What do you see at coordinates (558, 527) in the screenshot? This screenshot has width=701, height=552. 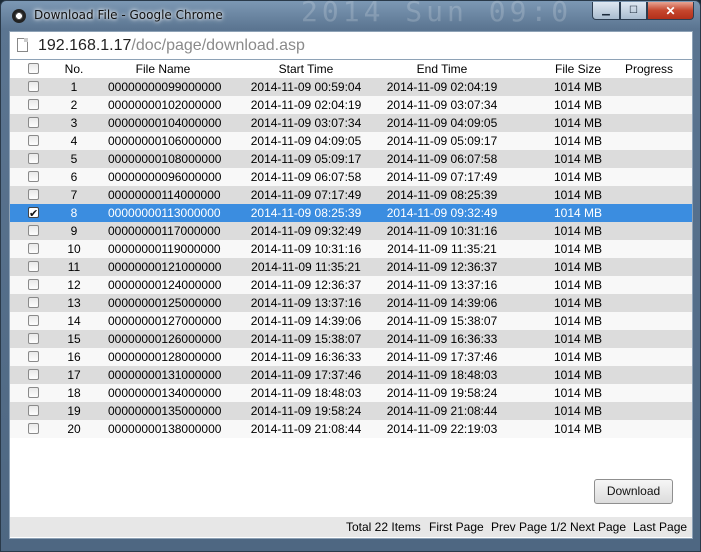 I see `page-indicator: 1/2` at bounding box center [558, 527].